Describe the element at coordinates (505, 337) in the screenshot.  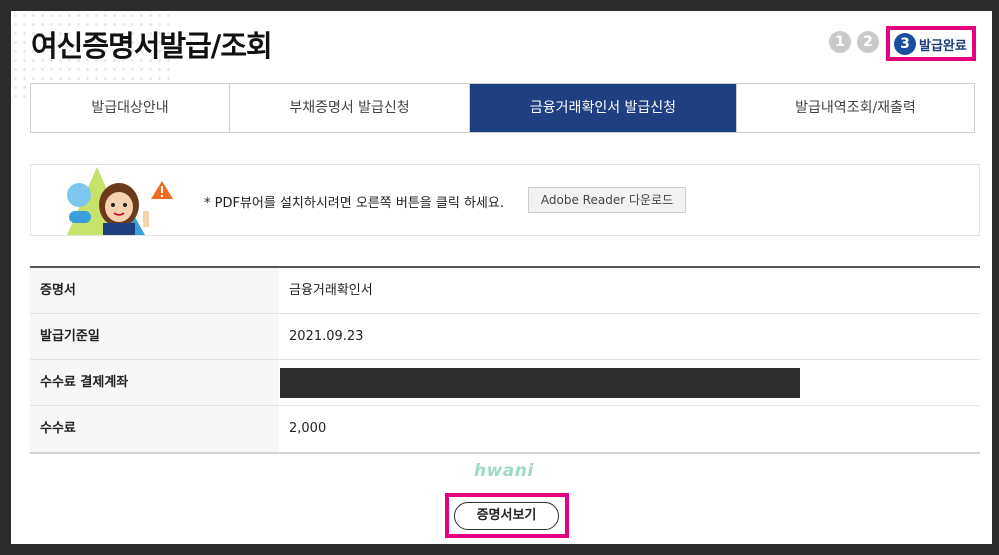
I see `table-row: 발급기준일 2021.09.23` at that location.